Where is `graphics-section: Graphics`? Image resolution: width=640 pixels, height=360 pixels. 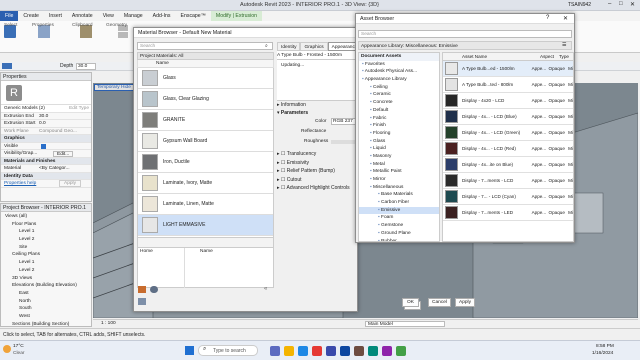
graphics-section: Graphics is located at coordinates (46, 139).